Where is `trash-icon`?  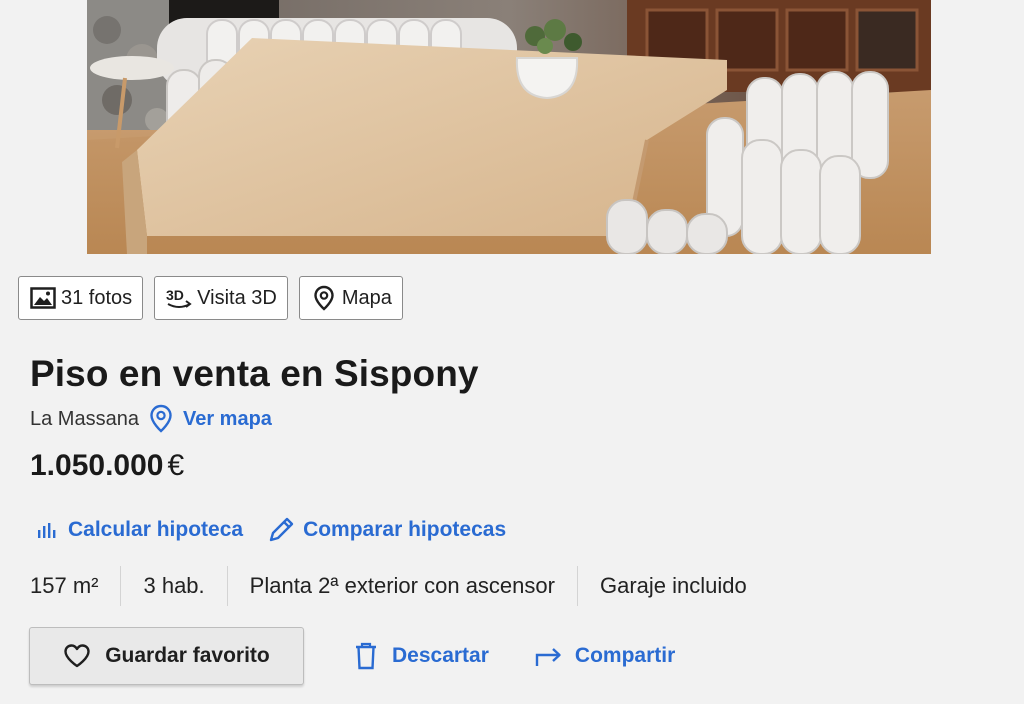 trash-icon is located at coordinates (366, 656).